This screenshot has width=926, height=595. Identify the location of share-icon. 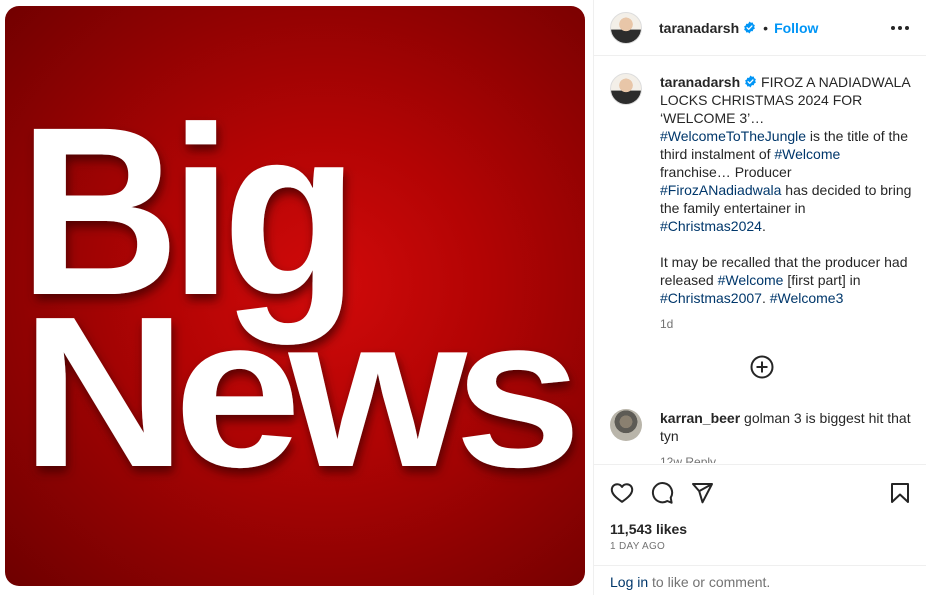
(702, 493).